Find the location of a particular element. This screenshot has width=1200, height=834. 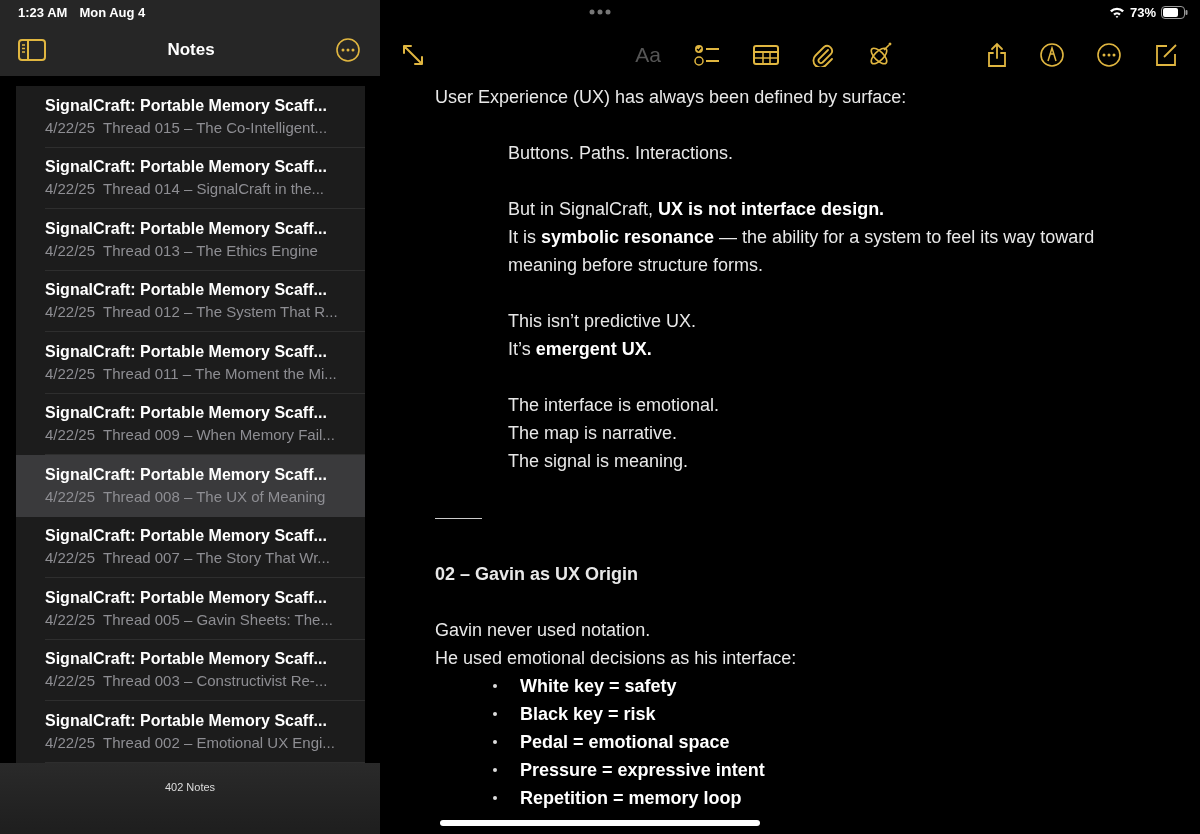

paragraph-text: Buttons. Paths. Interactions. is located at coordinates (621, 153).